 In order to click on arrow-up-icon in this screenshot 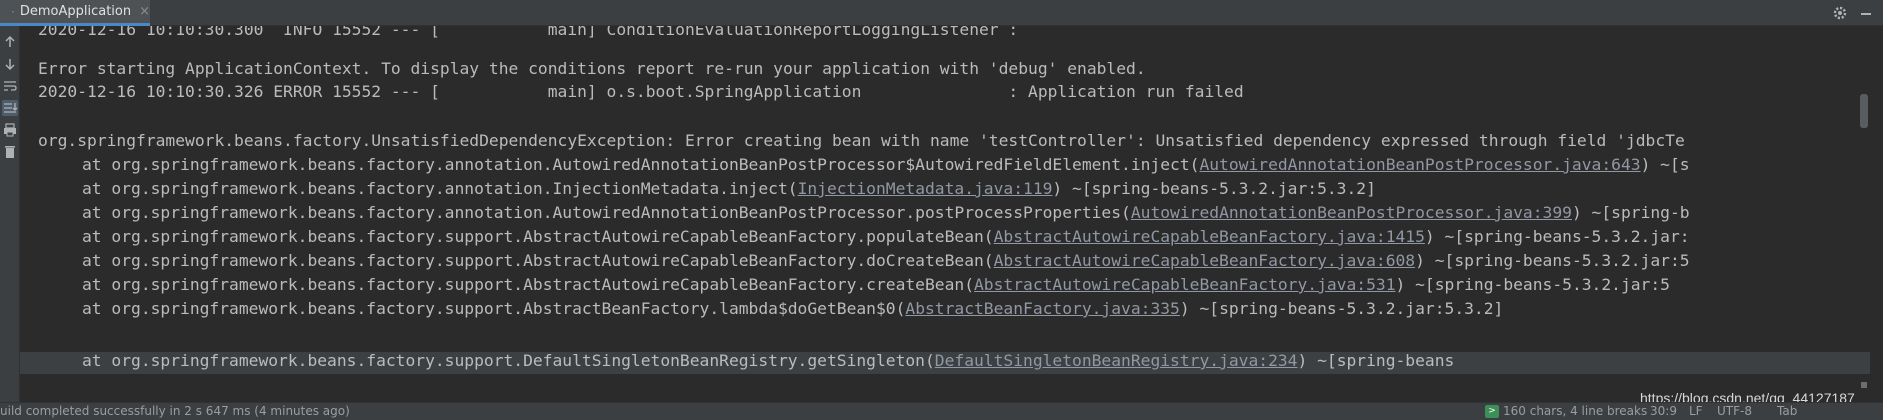, I will do `click(10, 41)`.